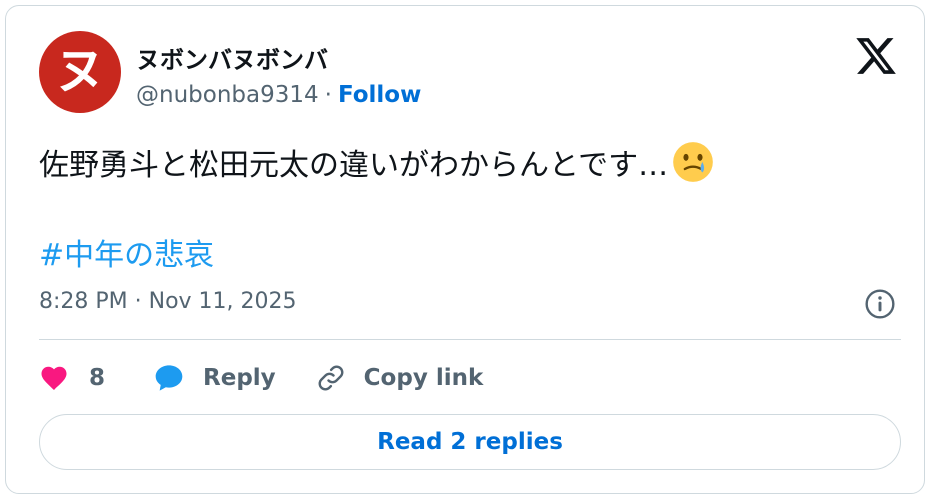  What do you see at coordinates (72, 378) in the screenshot?
I see `like-button: 8` at bounding box center [72, 378].